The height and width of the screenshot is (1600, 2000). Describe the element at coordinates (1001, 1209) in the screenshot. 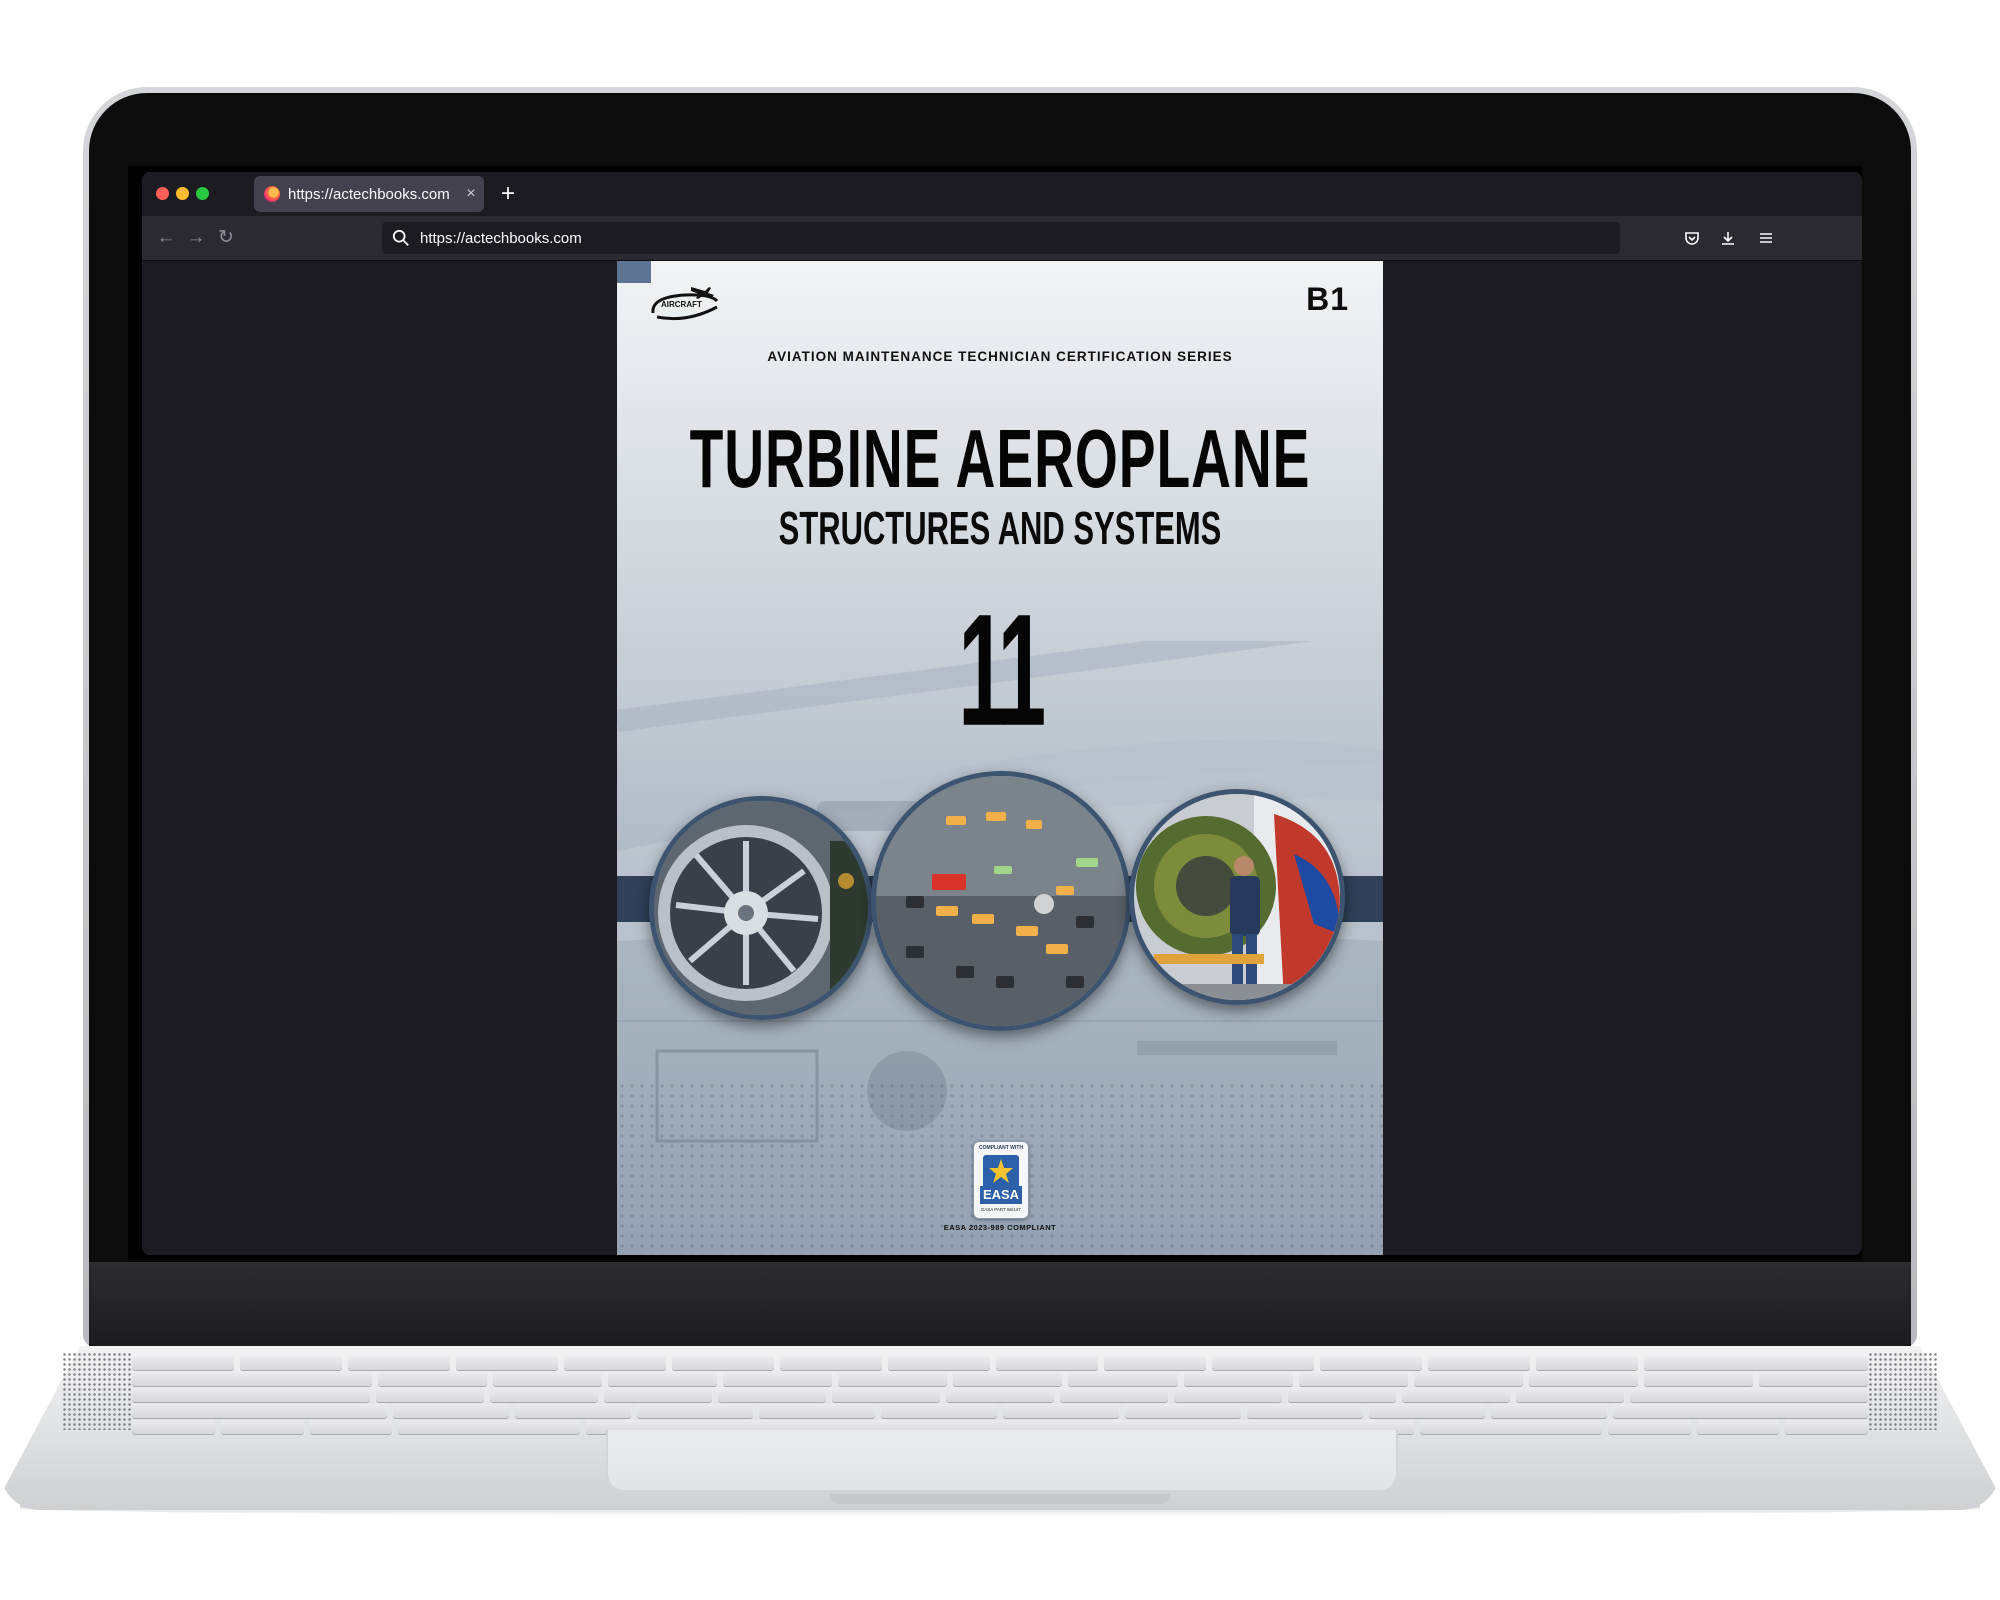

I see `easa-part-text: EASA PART 66/147` at that location.